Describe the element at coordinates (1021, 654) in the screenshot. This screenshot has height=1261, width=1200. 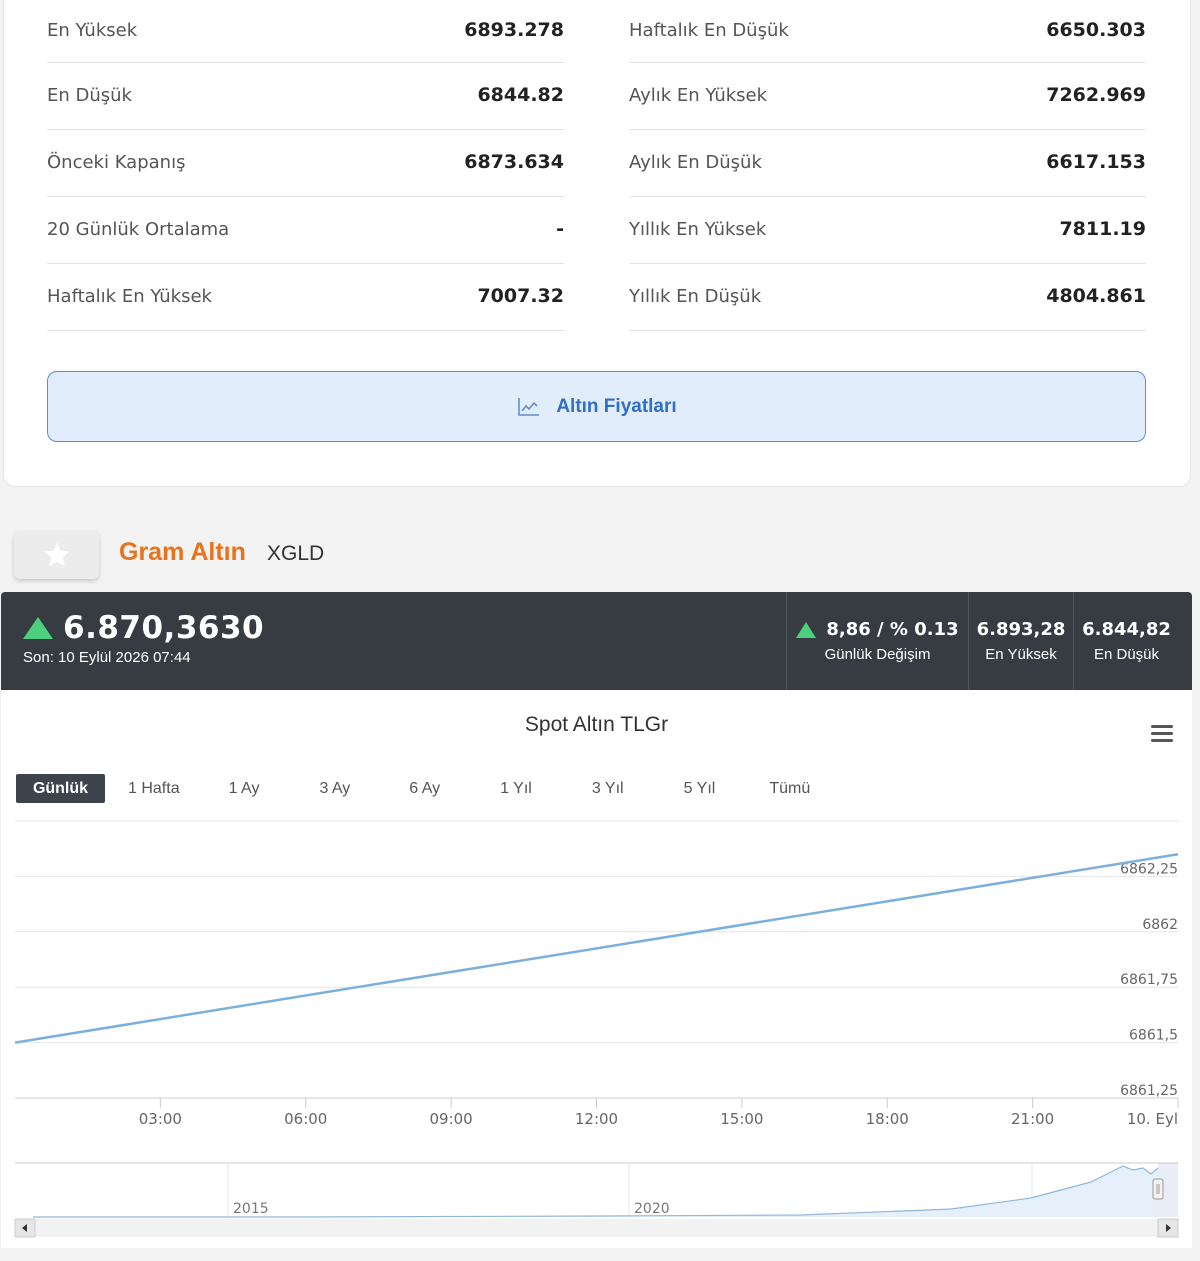
I see `day-high-label: En Yüksek` at that location.